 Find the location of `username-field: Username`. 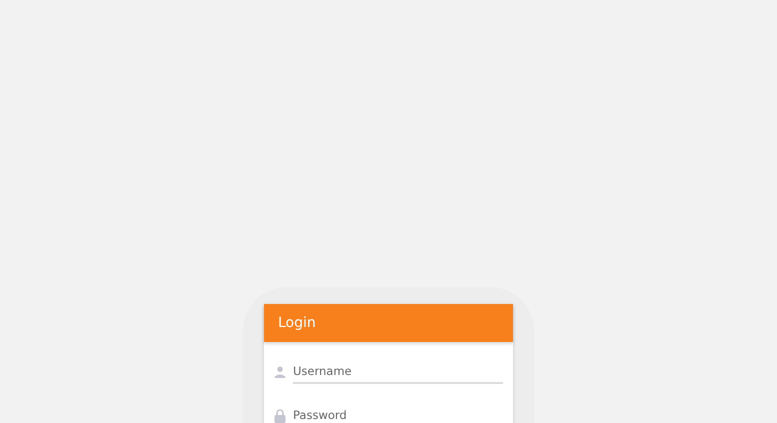

username-field: Username is located at coordinates (398, 372).